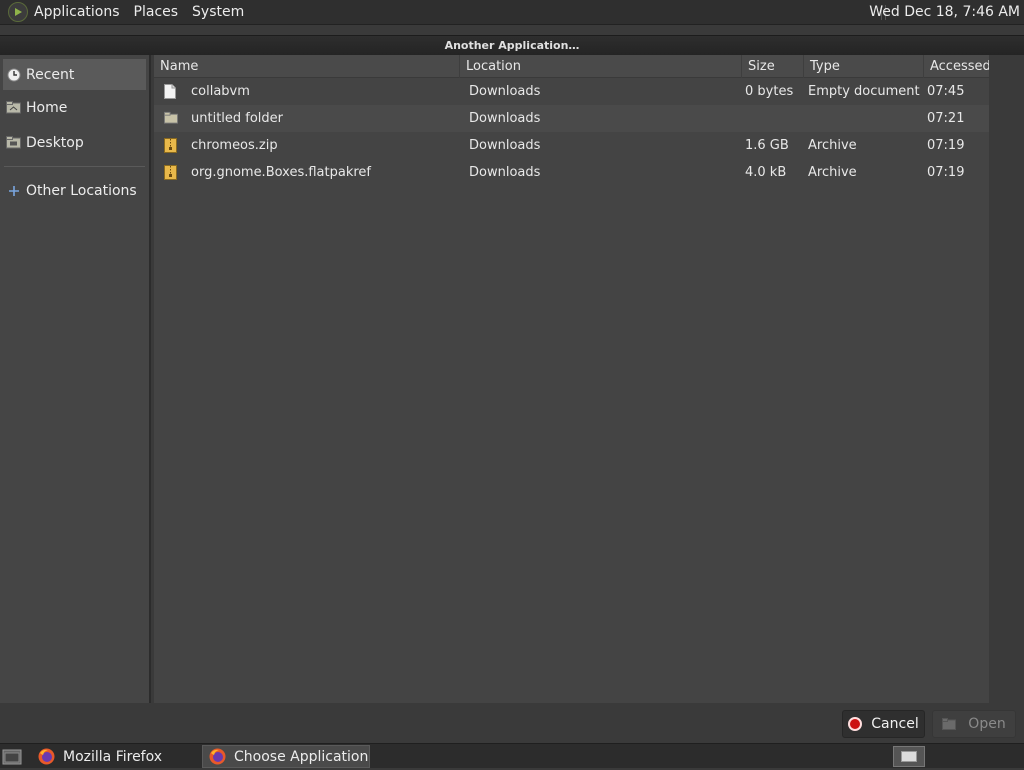 This screenshot has width=1024, height=770. What do you see at coordinates (307, 66) in the screenshot?
I see `column-name: Name` at bounding box center [307, 66].